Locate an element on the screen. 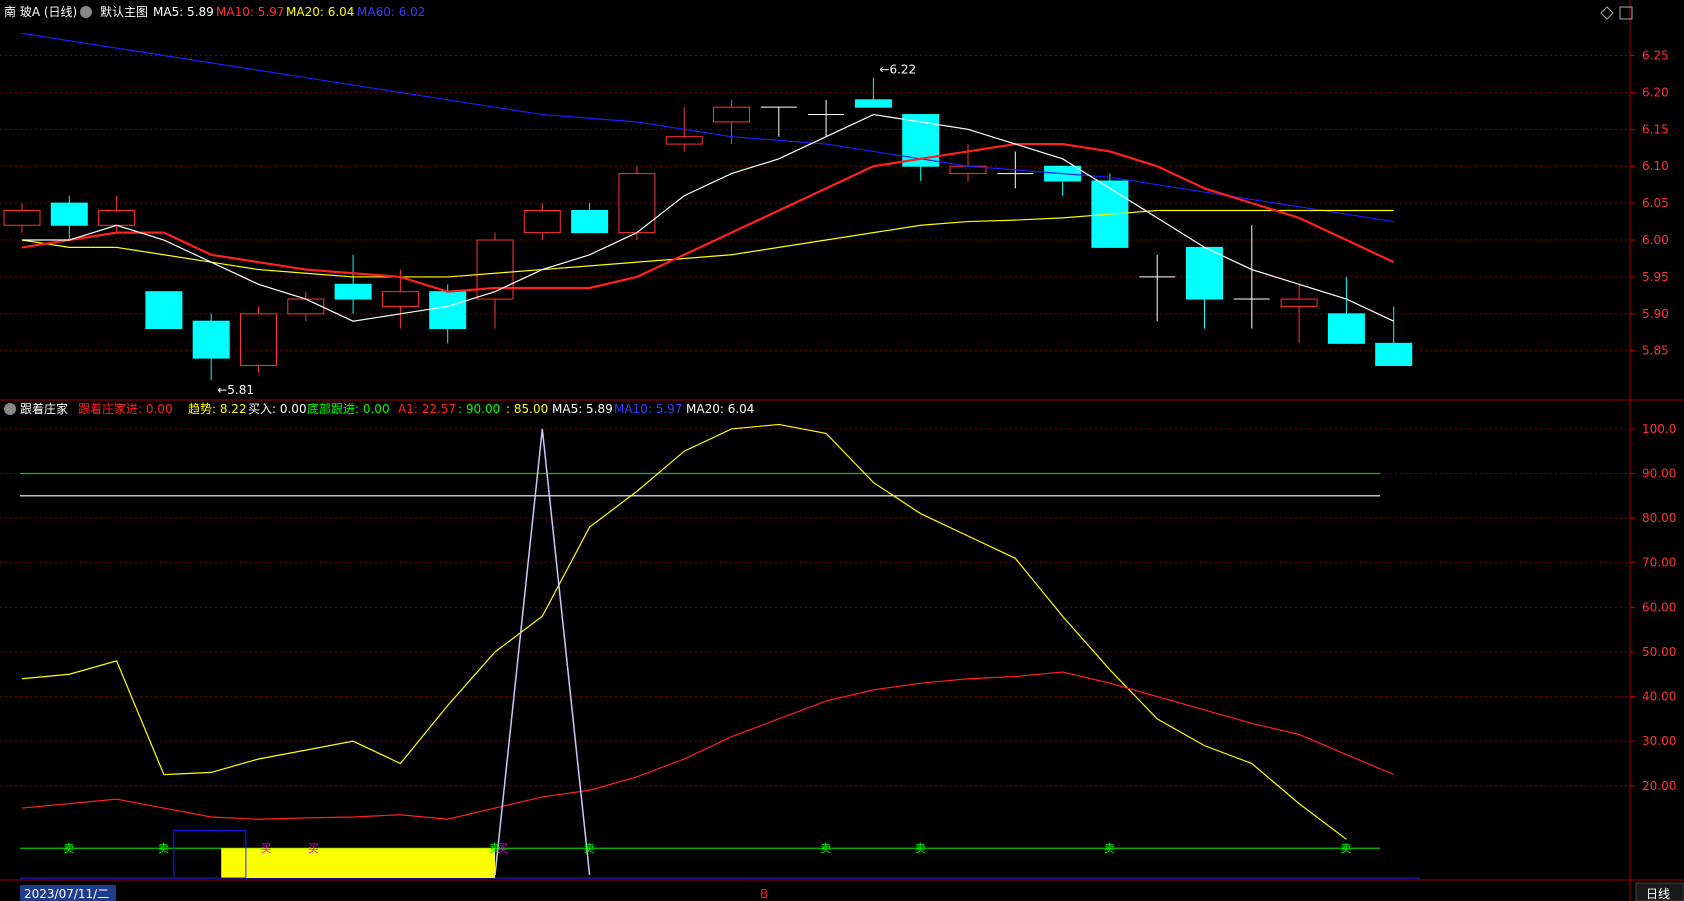 The image size is (1684, 901). main-tick-label: 6.25 is located at coordinates (1655, 56).